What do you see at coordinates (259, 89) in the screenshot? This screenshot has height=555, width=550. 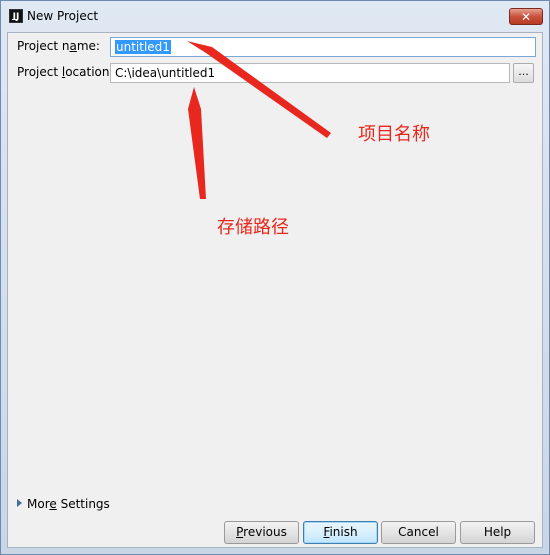 I see `arrow-to-project-name` at bounding box center [259, 89].